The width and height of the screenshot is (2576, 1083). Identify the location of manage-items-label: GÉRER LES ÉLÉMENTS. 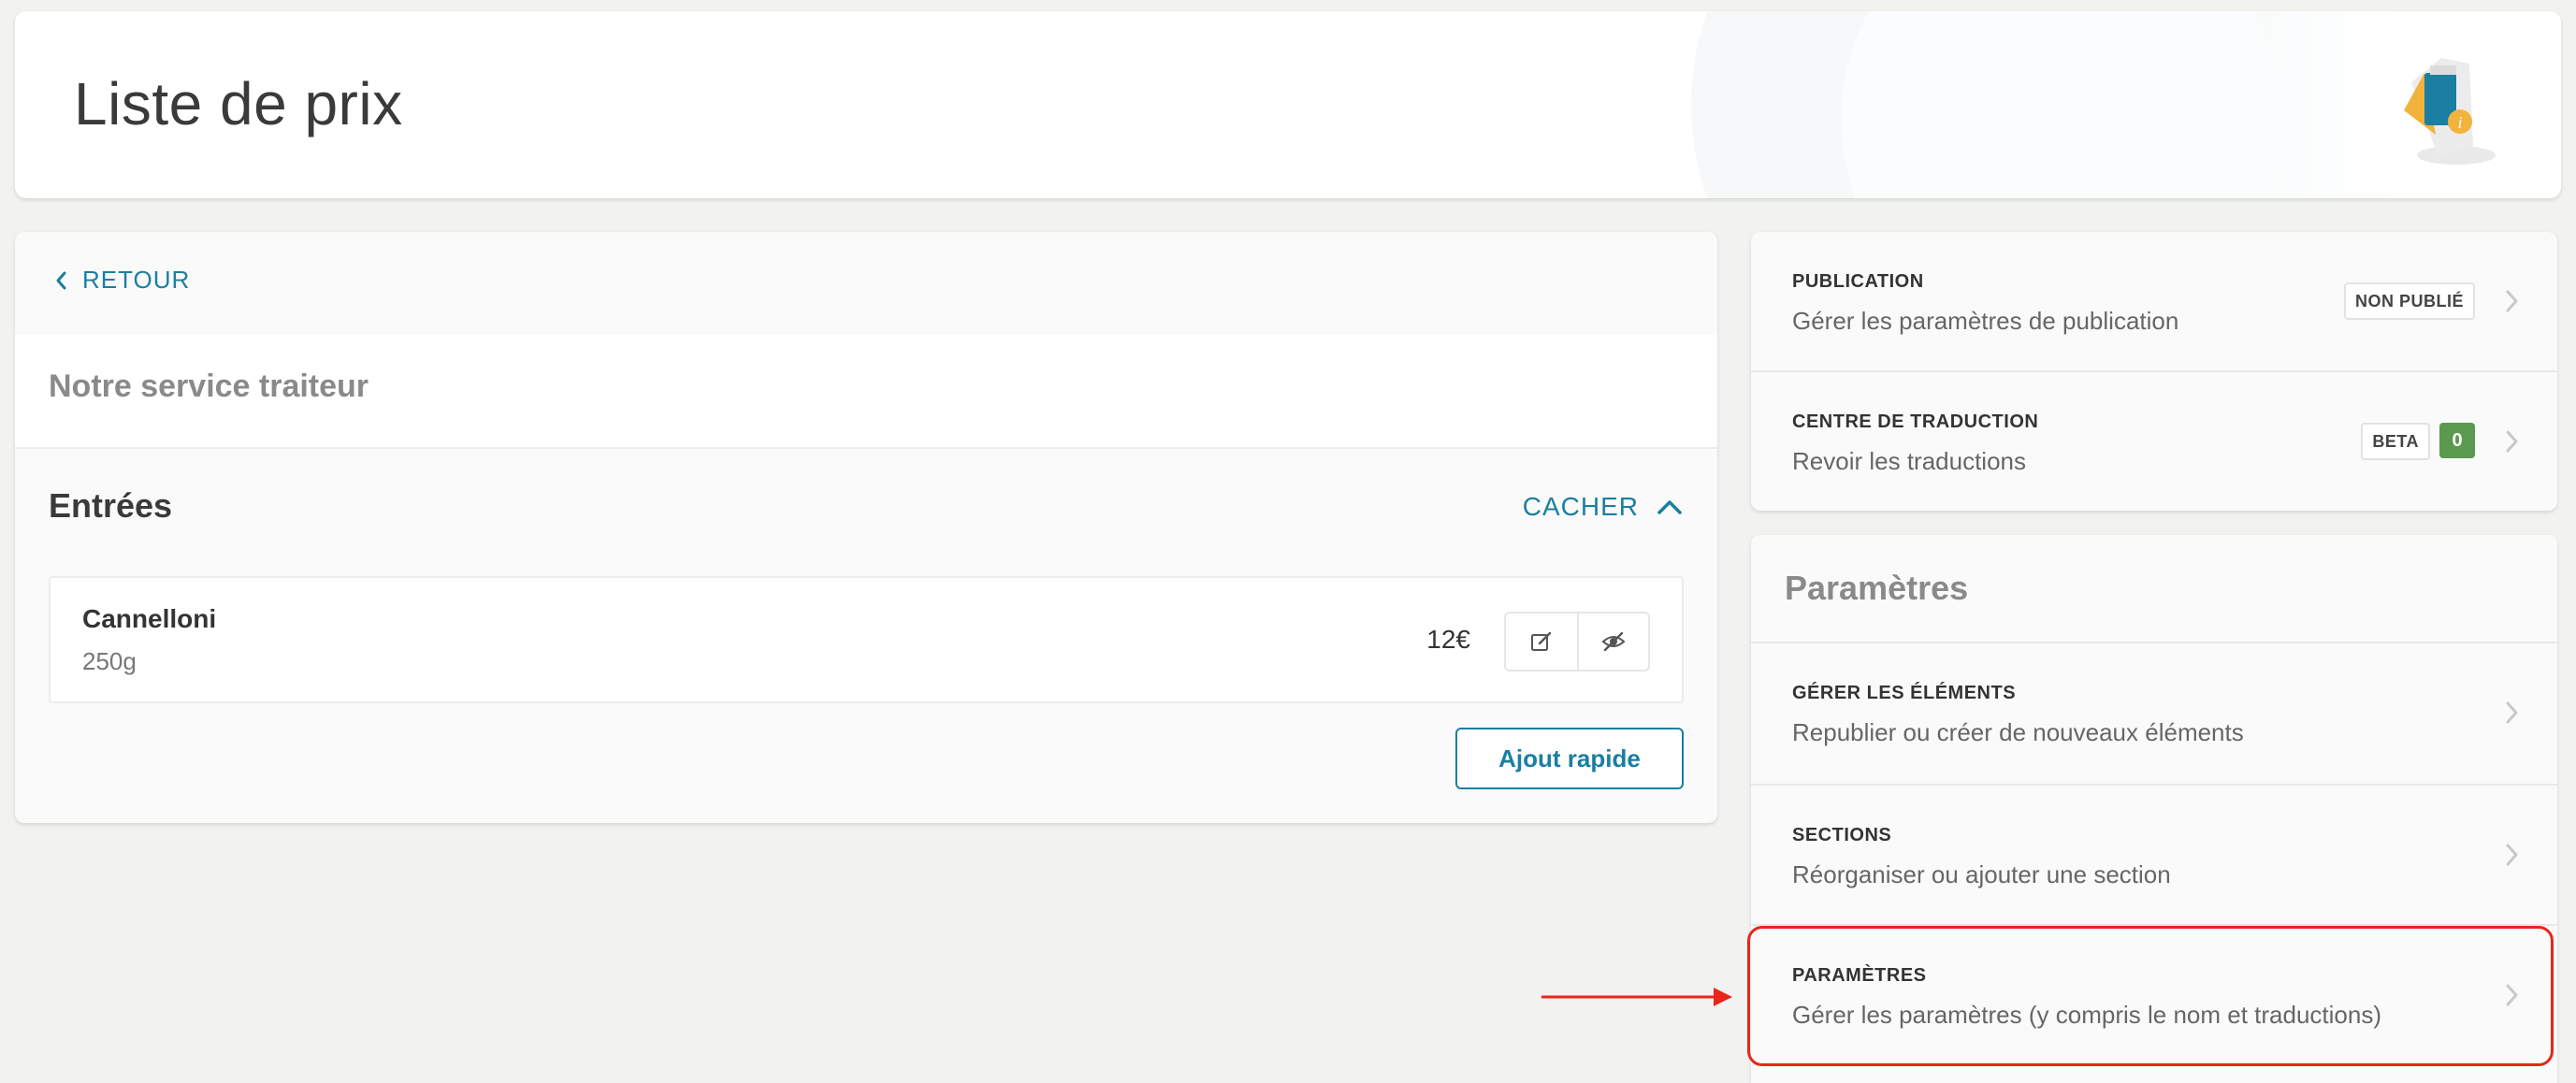
(1904, 693).